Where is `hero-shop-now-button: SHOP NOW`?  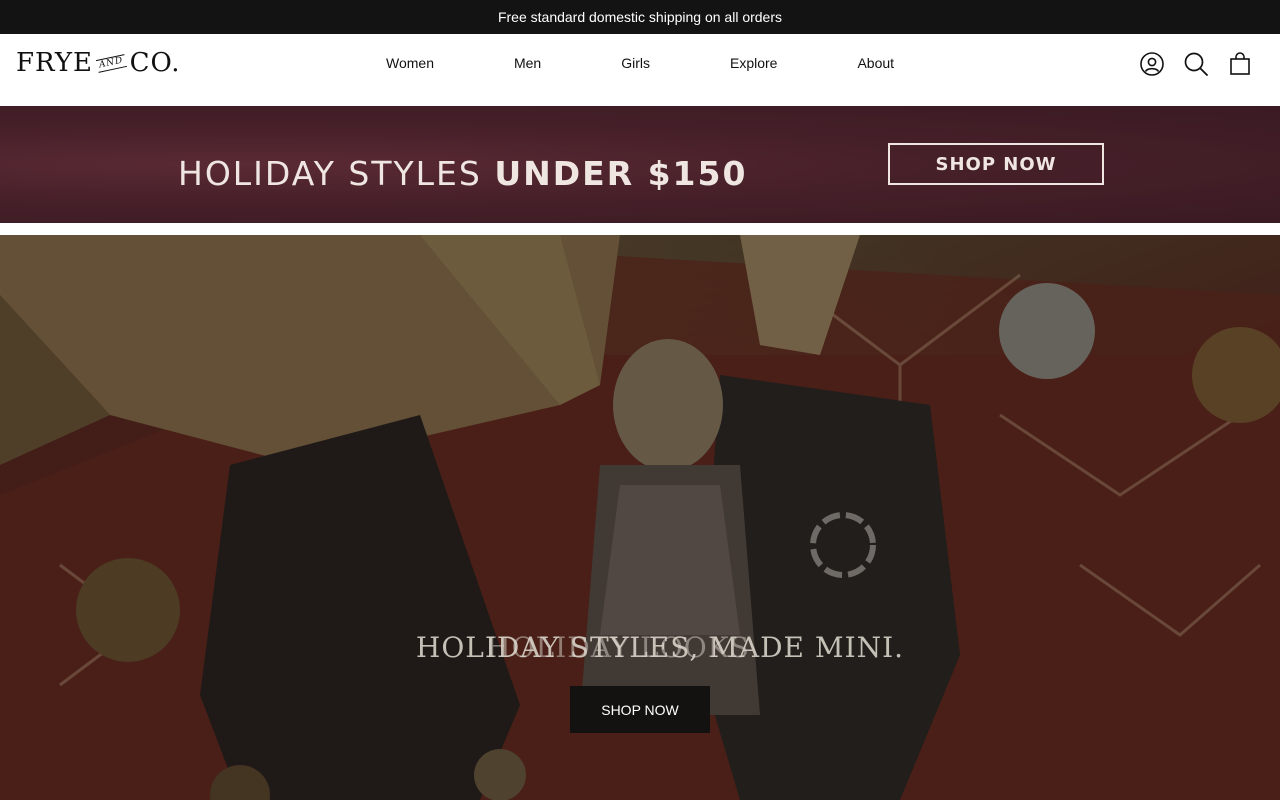 hero-shop-now-button: SHOP NOW is located at coordinates (640, 709).